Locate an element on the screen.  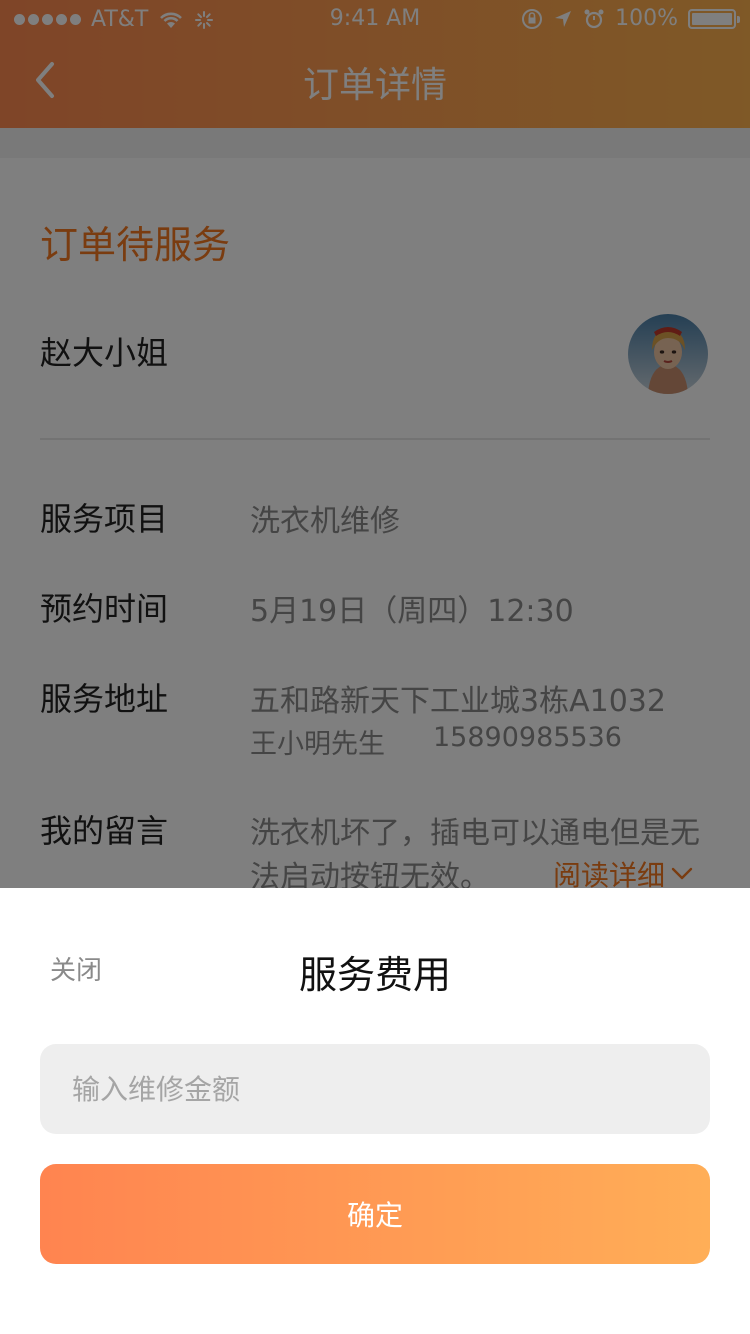
repair-amount-input is located at coordinates (375, 1089).